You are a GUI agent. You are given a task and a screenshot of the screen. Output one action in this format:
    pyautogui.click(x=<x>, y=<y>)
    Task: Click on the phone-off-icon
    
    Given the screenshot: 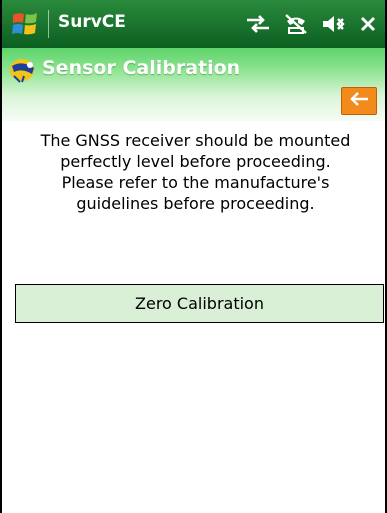 What is the action you would take?
    pyautogui.click(x=296, y=24)
    